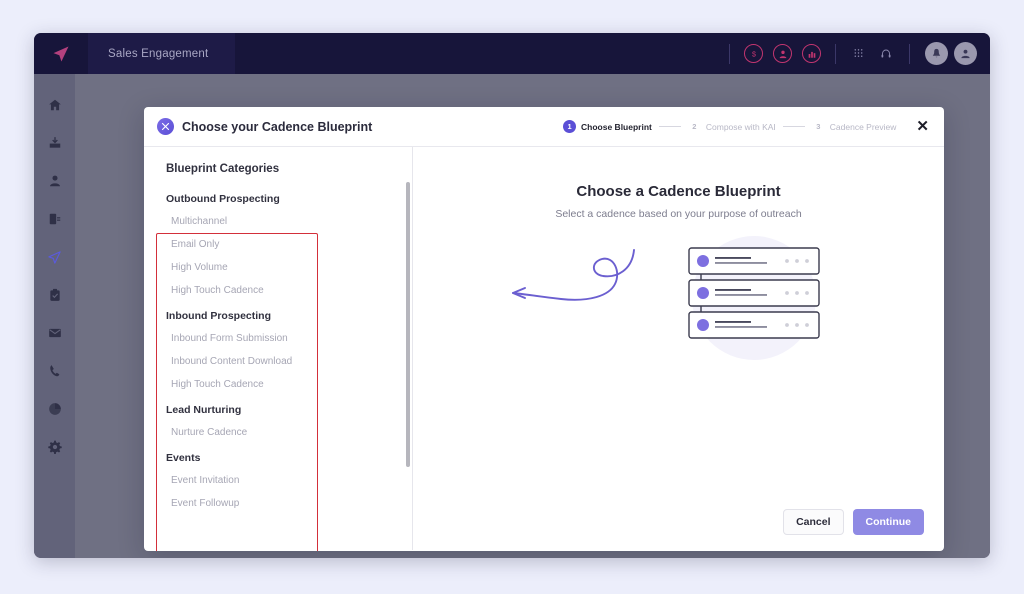  Describe the element at coordinates (282, 267) in the screenshot. I see `category-item-high-volume: High Volume` at that location.